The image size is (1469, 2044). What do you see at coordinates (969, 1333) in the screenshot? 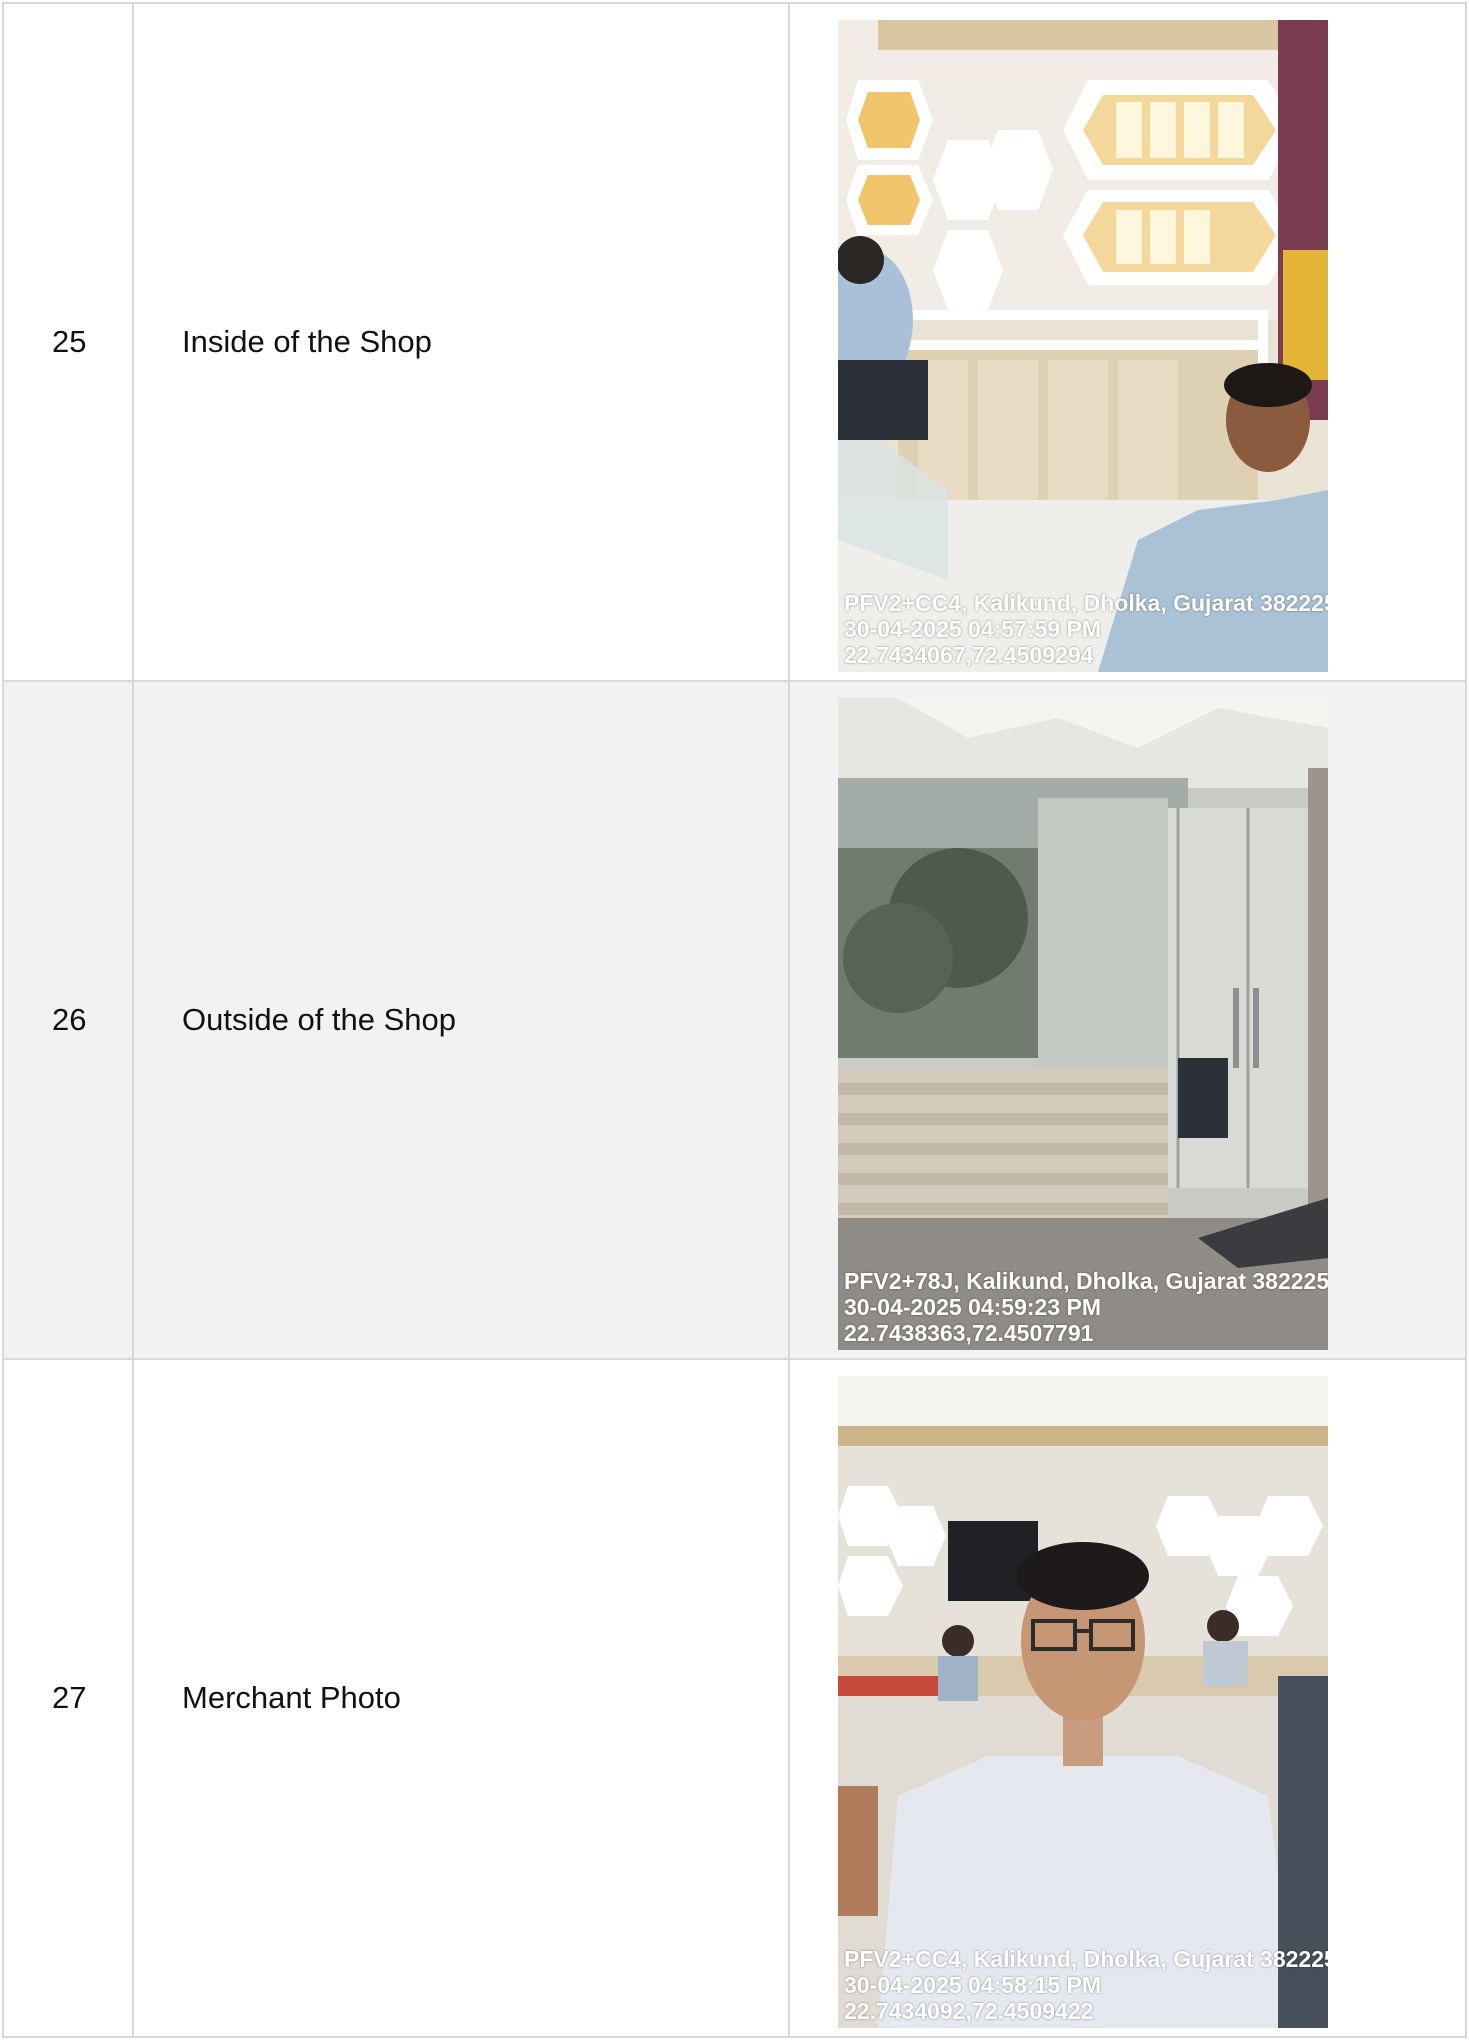
I see `stamp-coordinates: 22.7438363,72.4507791` at bounding box center [969, 1333].